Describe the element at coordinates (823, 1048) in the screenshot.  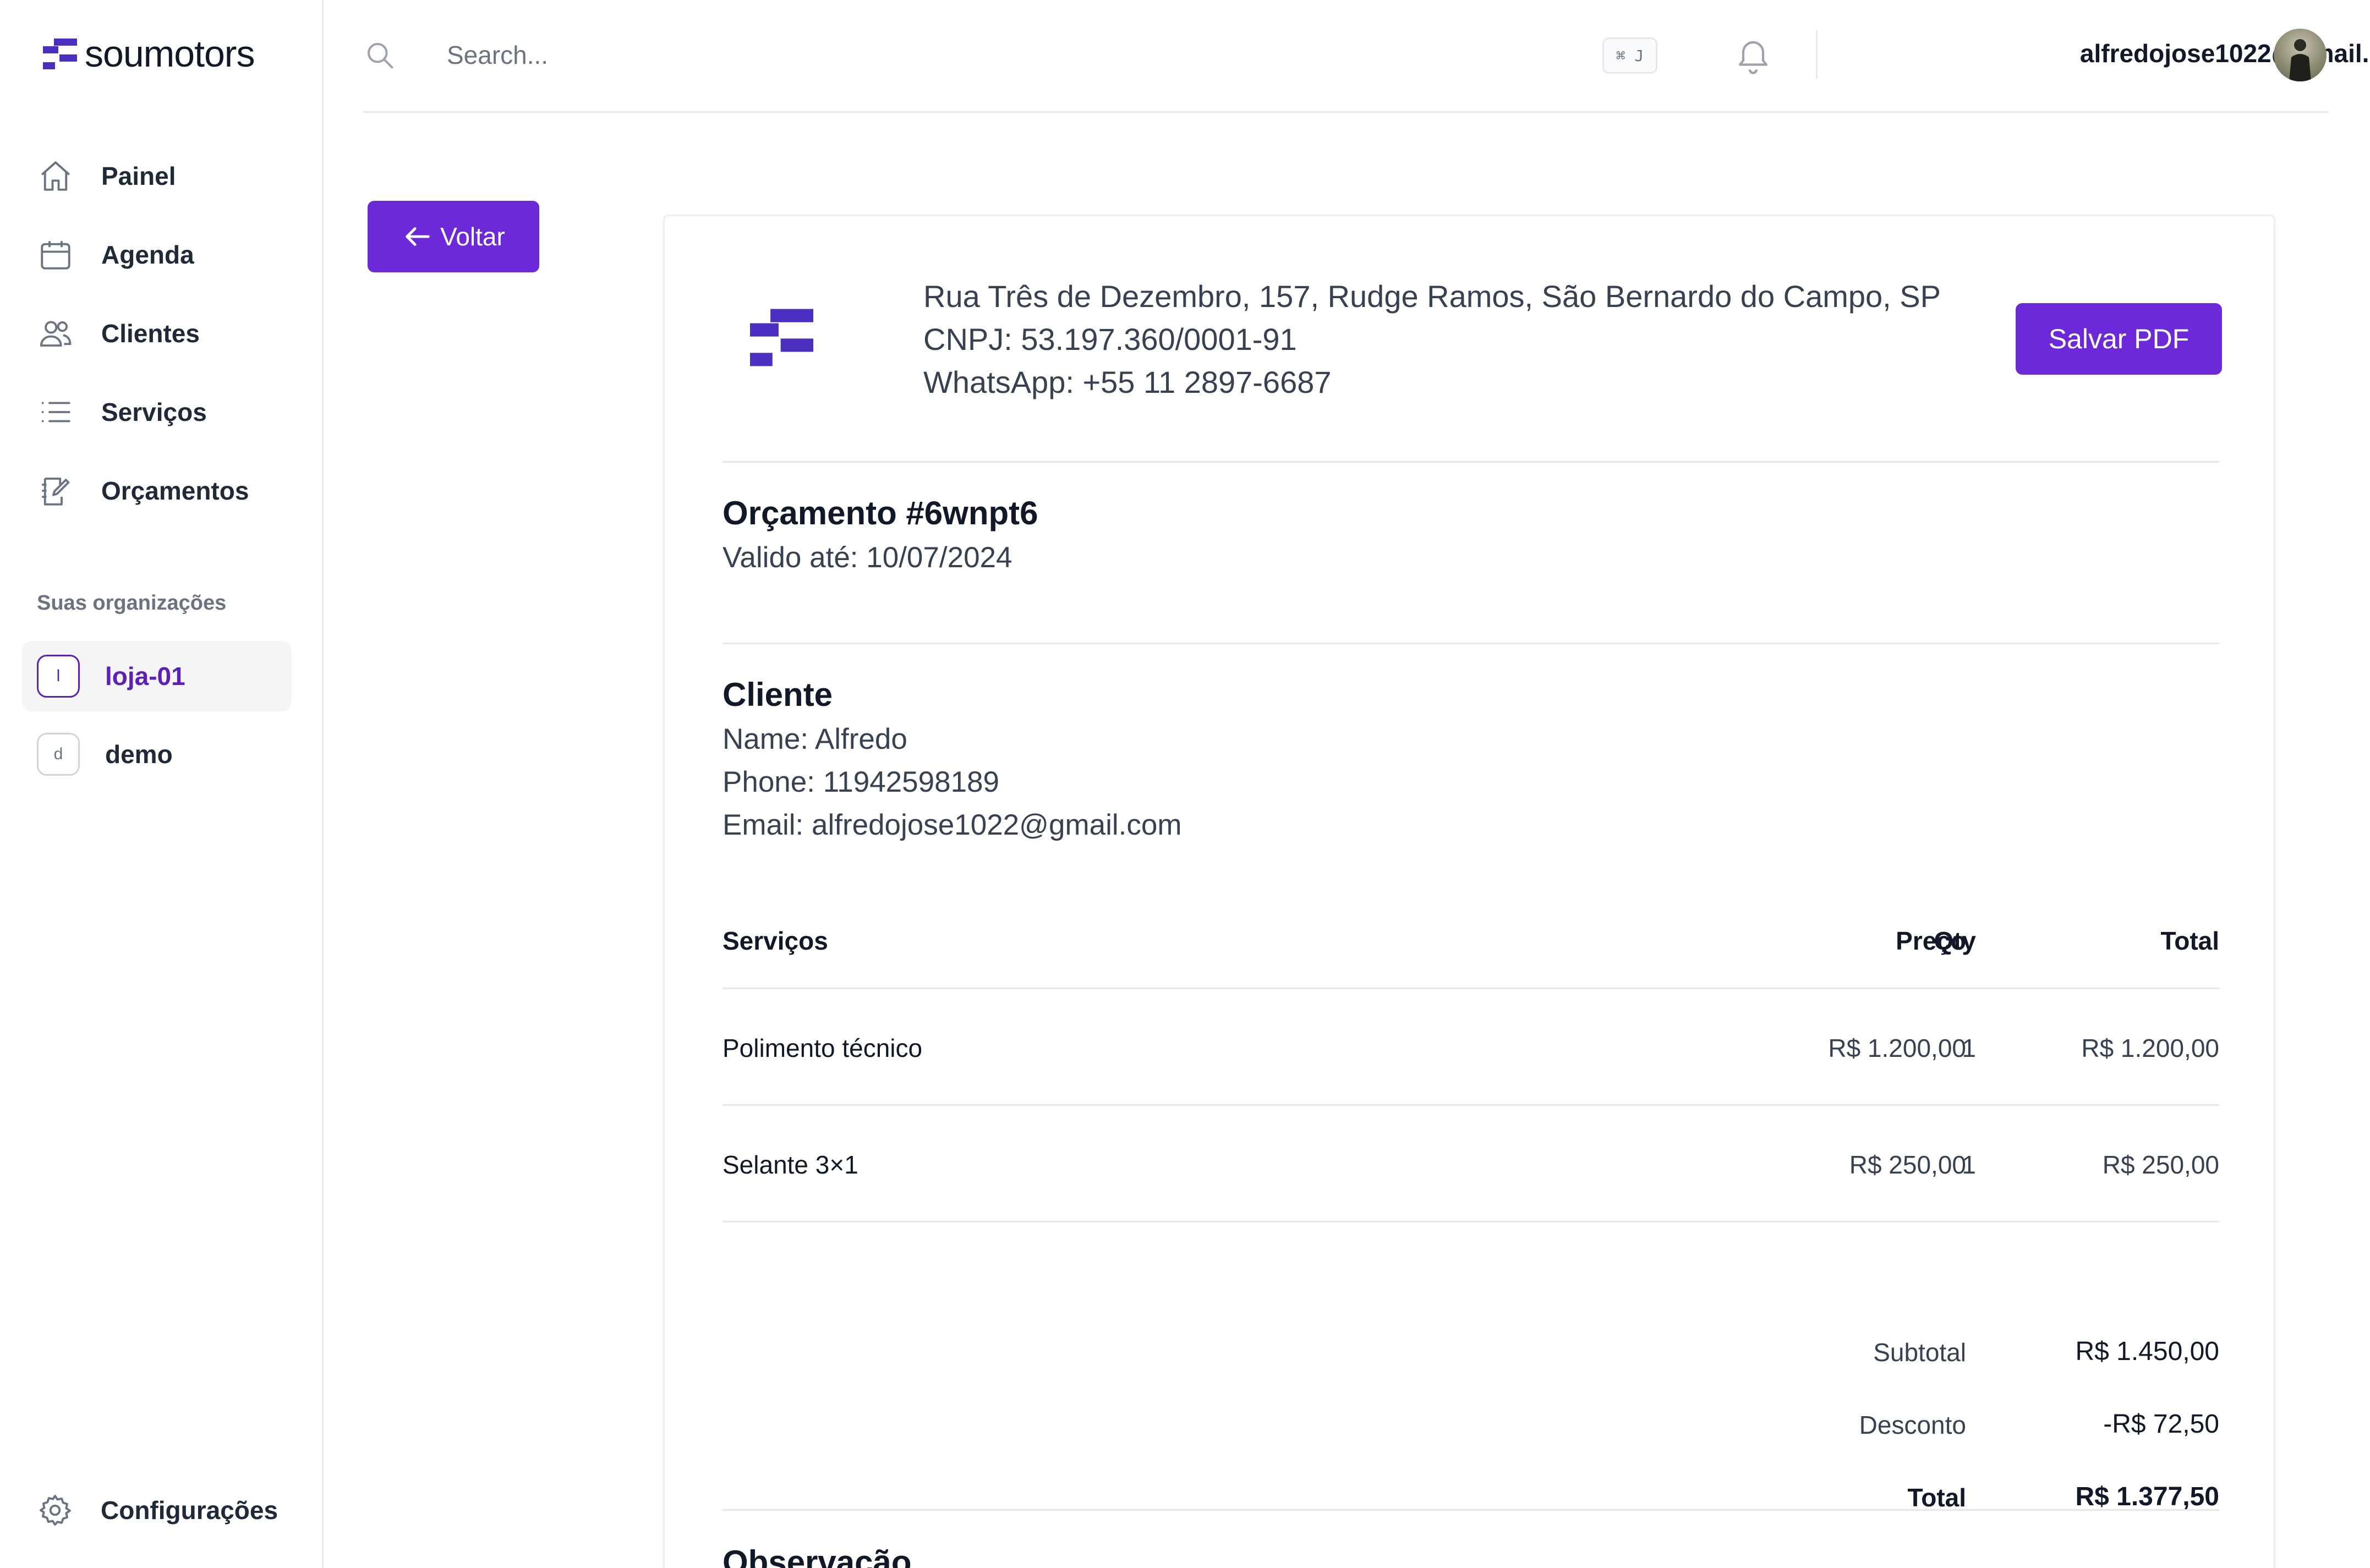
I see `service-name: Polimento técnico` at that location.